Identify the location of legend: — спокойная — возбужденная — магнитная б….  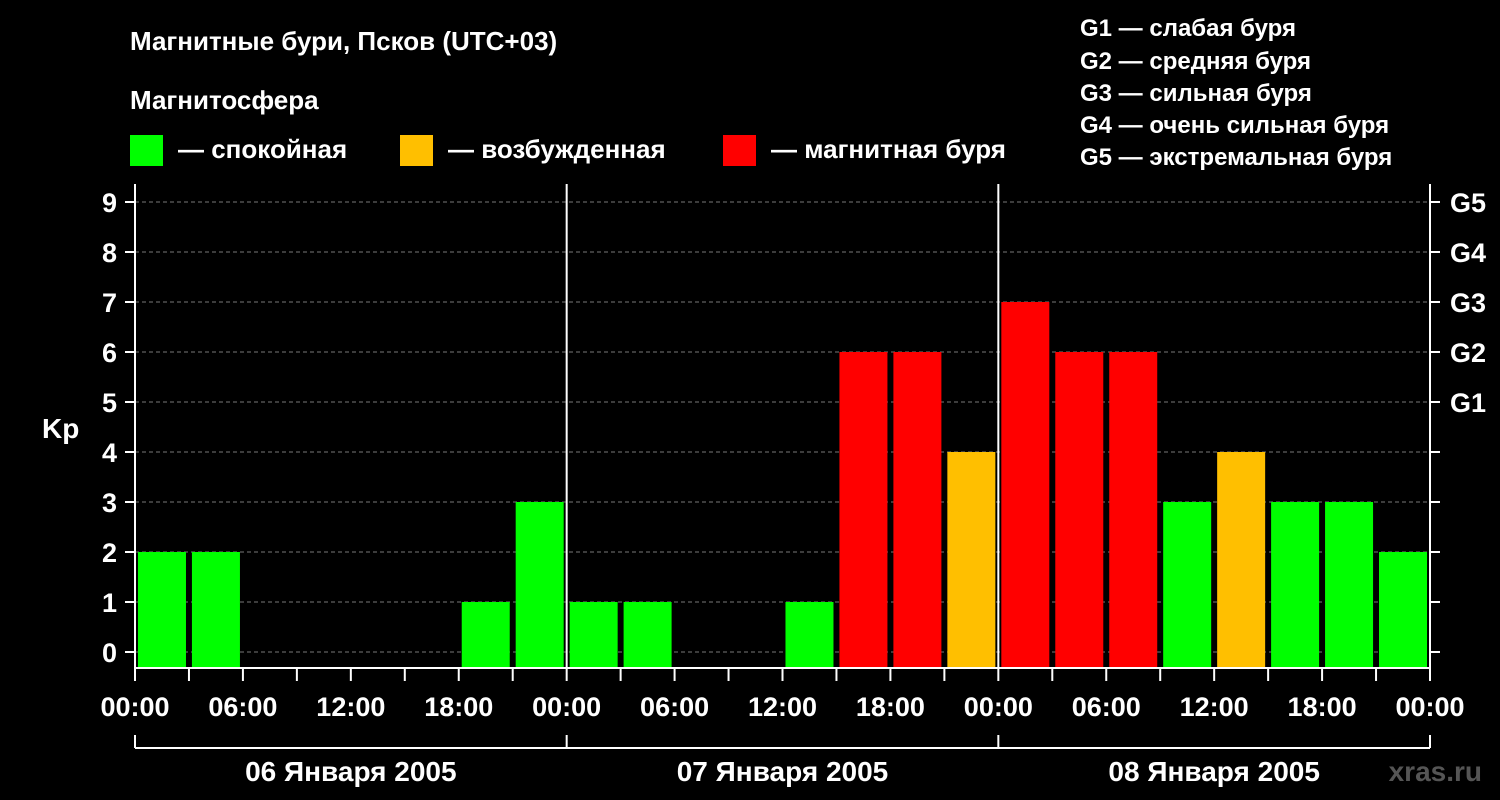
(568, 150).